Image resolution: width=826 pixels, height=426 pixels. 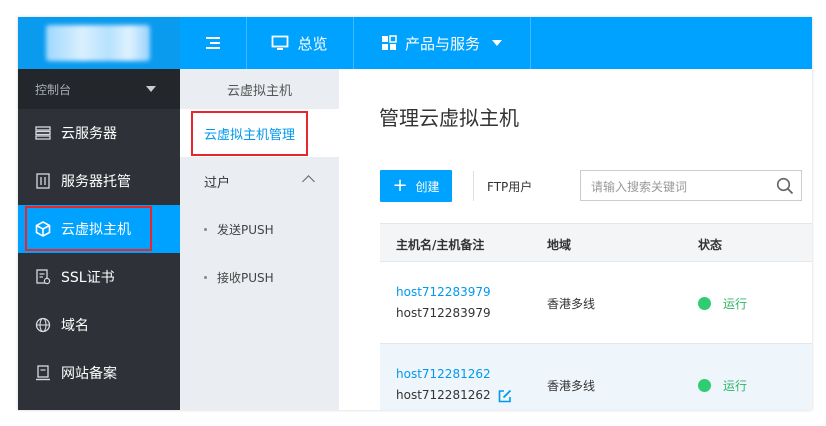 I want to click on sidebar-item-label: 网站备案, so click(x=89, y=374).